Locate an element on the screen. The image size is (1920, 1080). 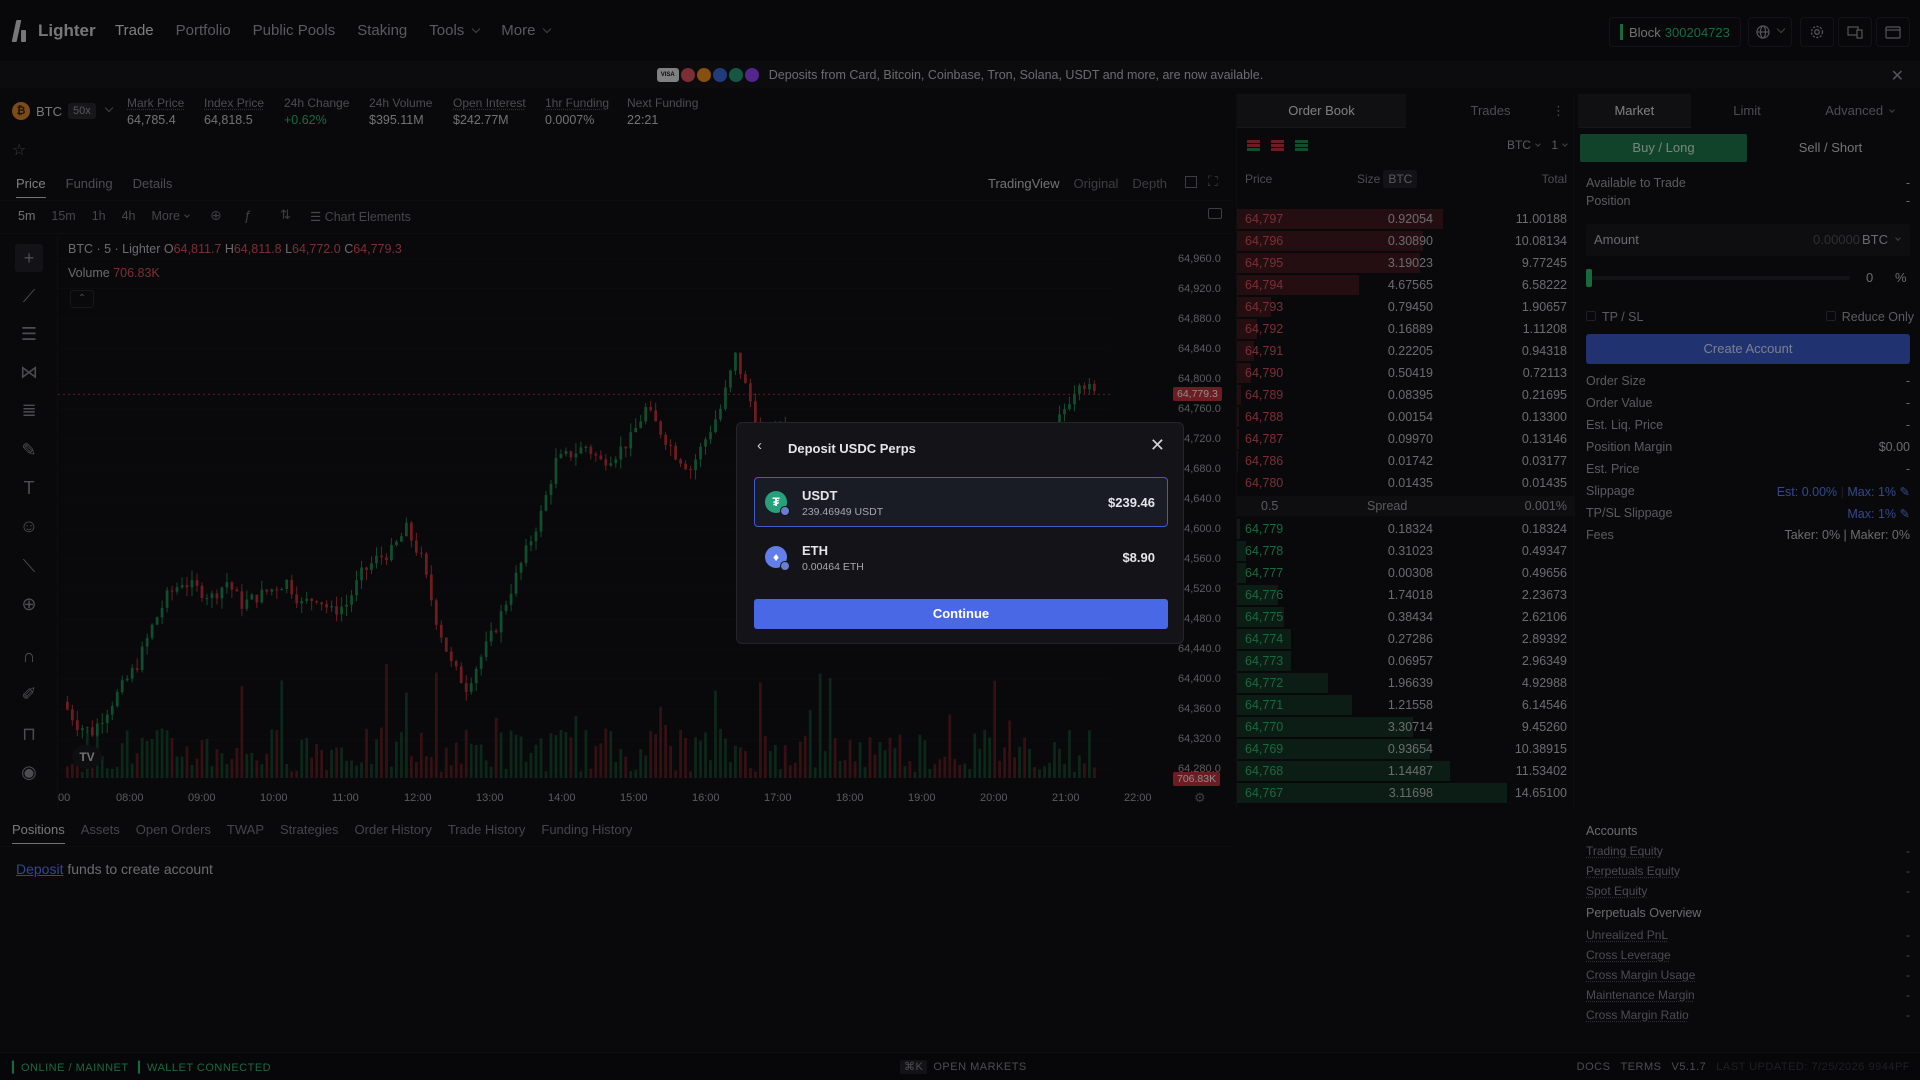
close-icon: ✕ is located at coordinates (1157, 445).